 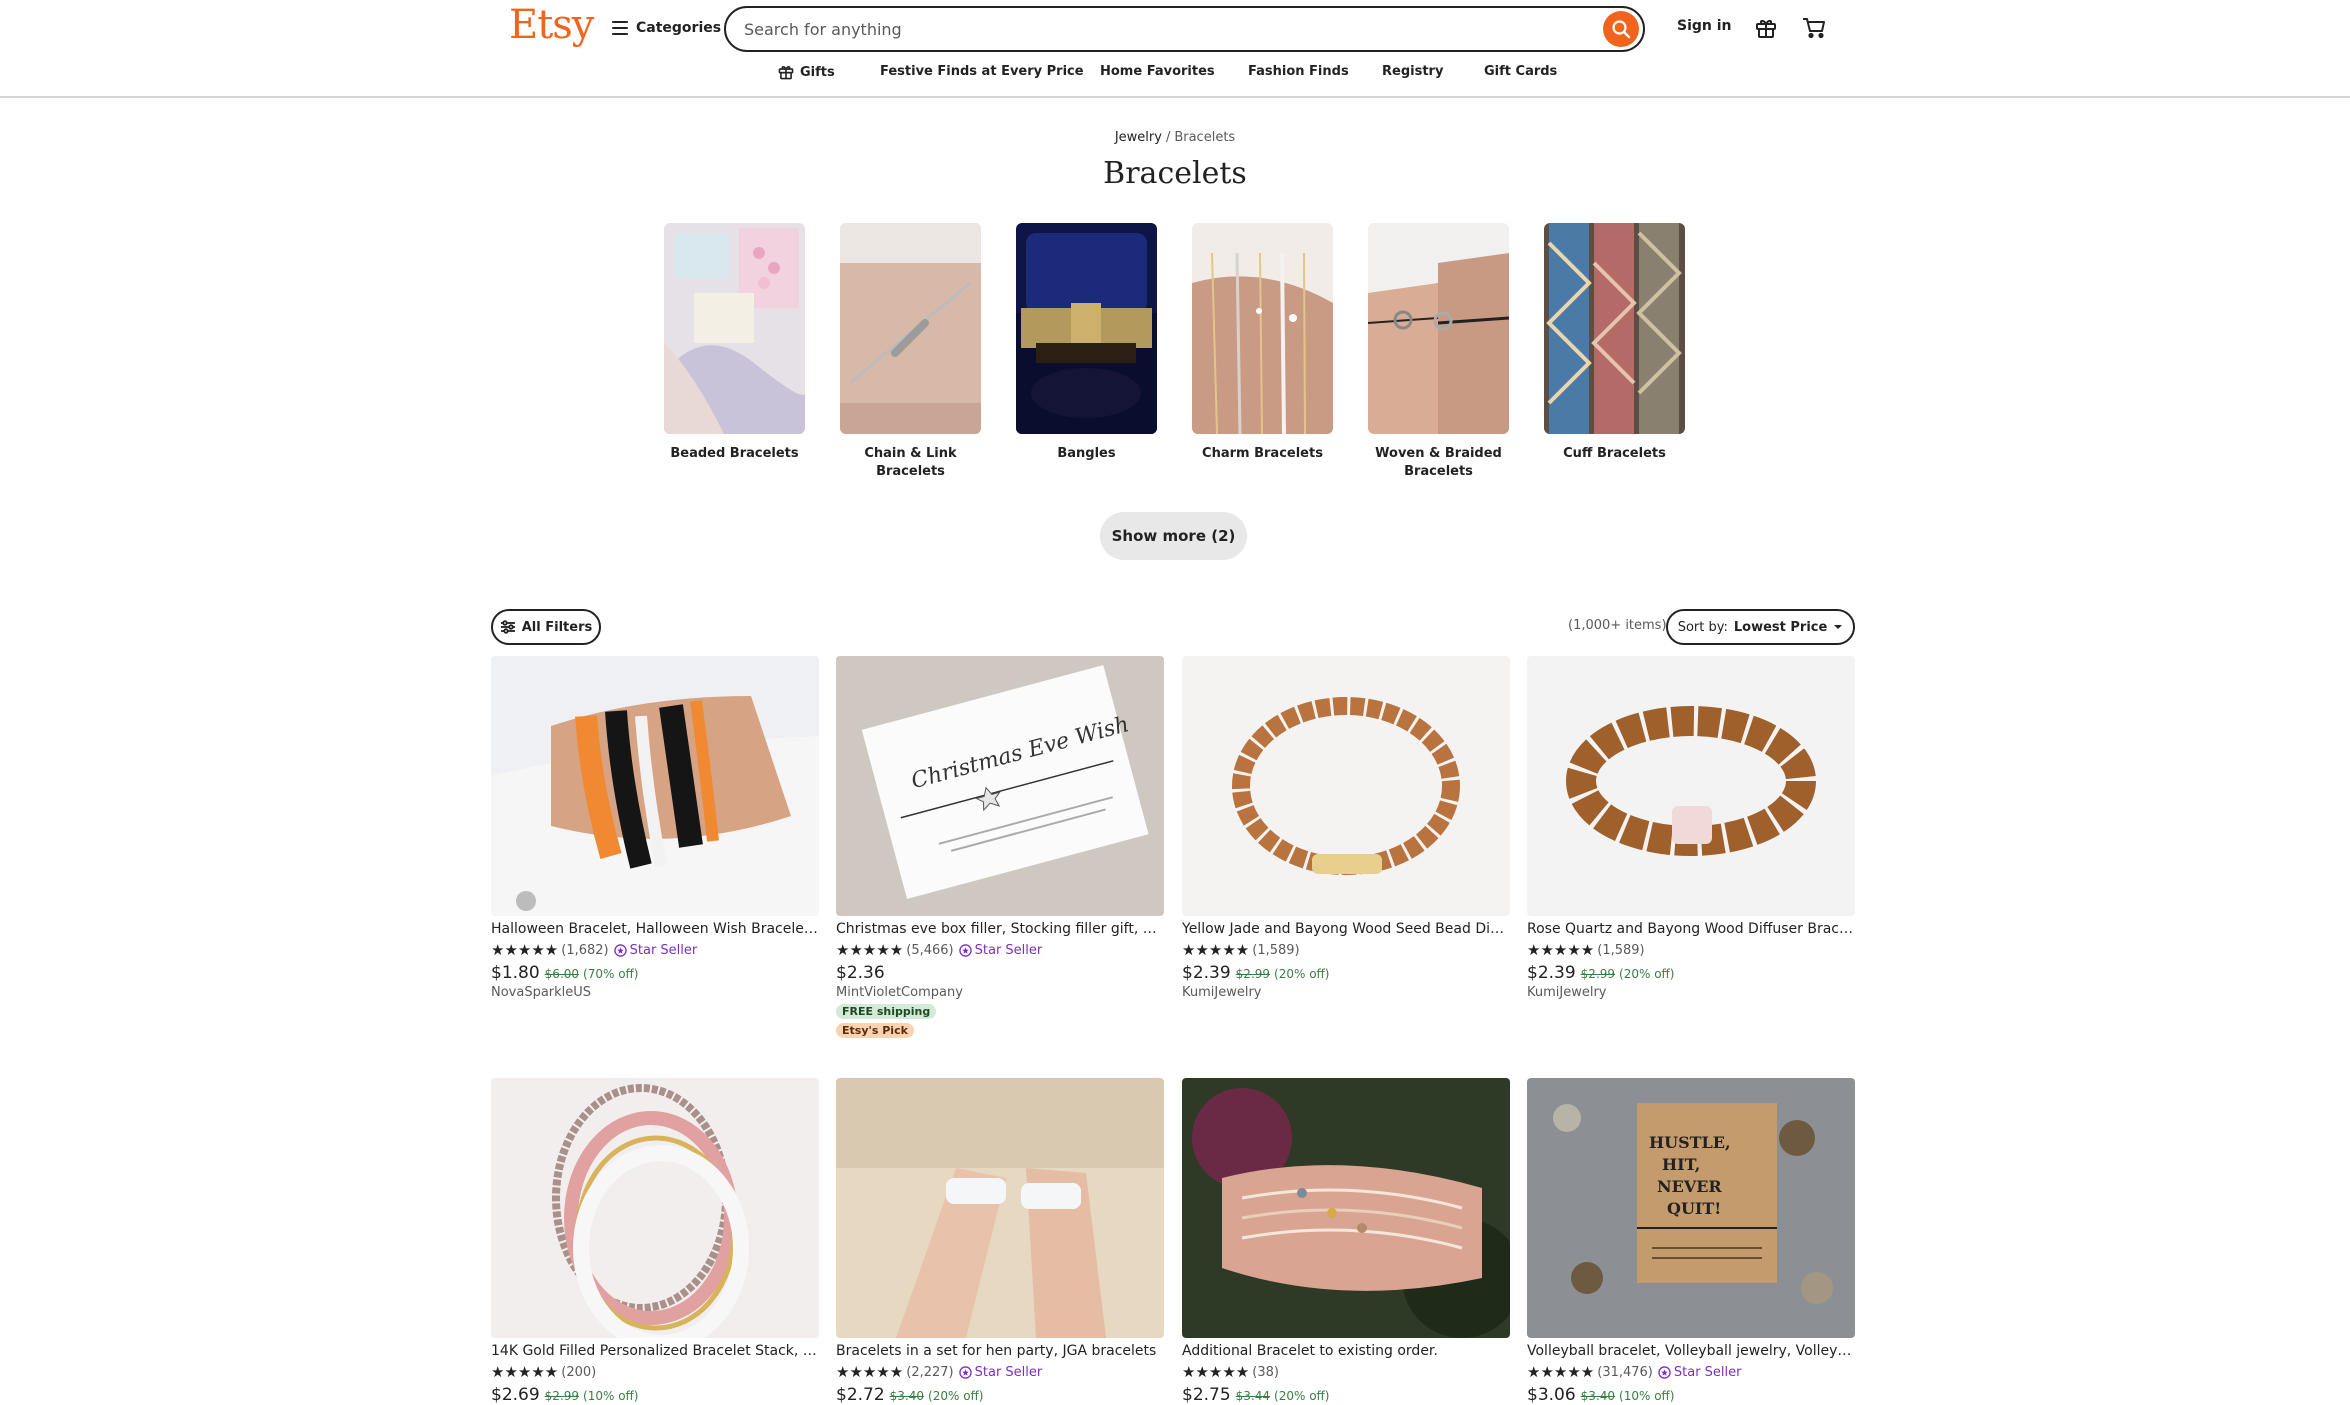 I want to click on nav-fashion-finds: Fashion Finds, so click(x=1298, y=71).